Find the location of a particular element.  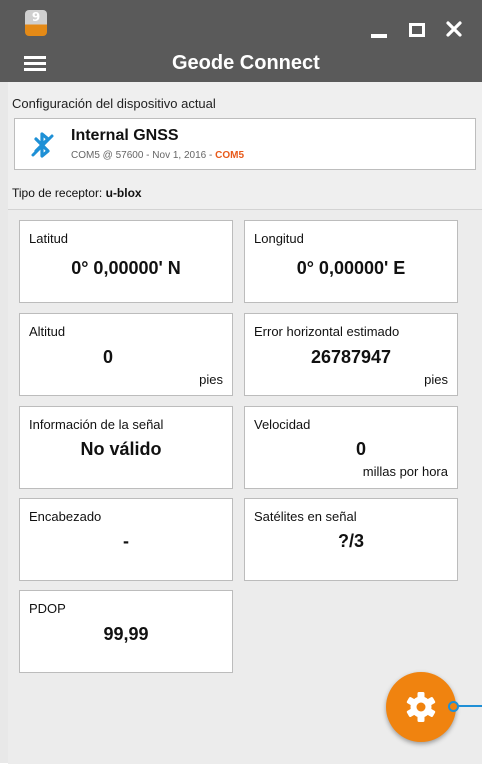

pdop-value: 99,99 is located at coordinates (126, 634).